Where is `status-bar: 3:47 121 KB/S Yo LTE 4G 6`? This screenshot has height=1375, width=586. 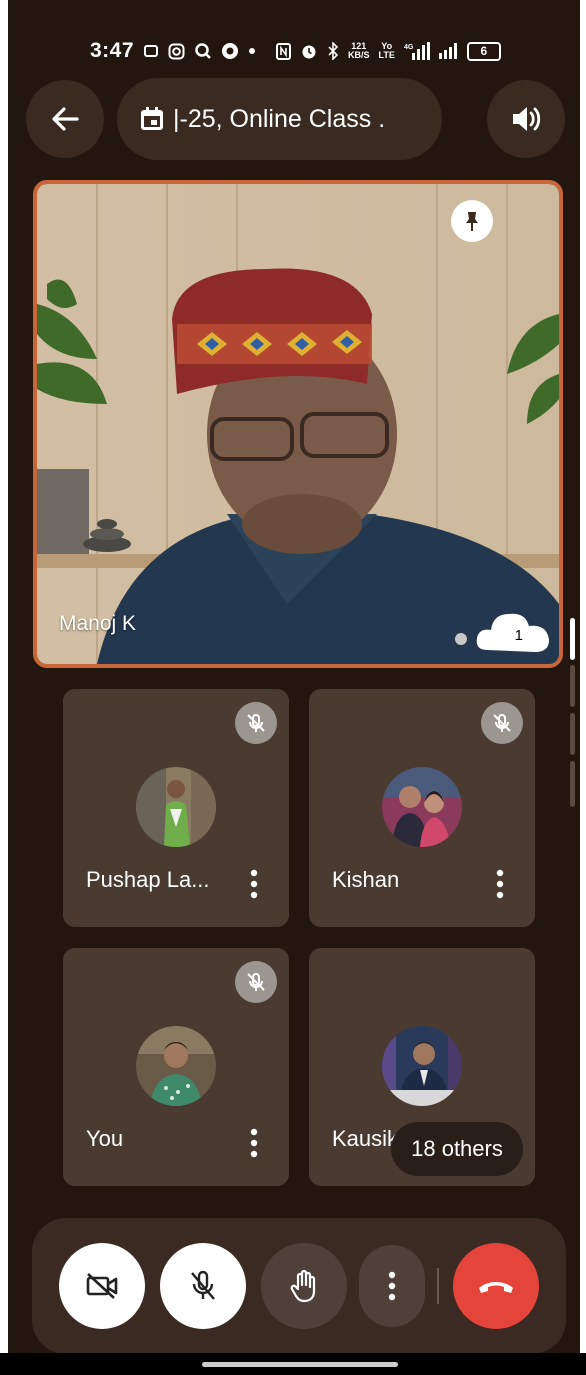
status-bar: 3:47 121 KB/S Yo LTE 4G 6 is located at coordinates (318, 51).